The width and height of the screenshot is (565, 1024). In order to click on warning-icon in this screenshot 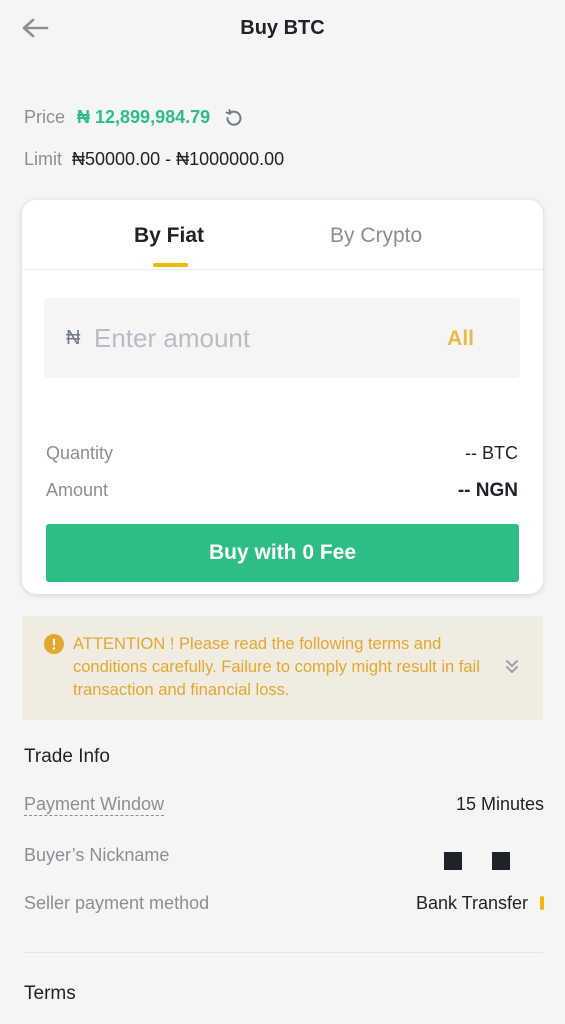, I will do `click(54, 644)`.